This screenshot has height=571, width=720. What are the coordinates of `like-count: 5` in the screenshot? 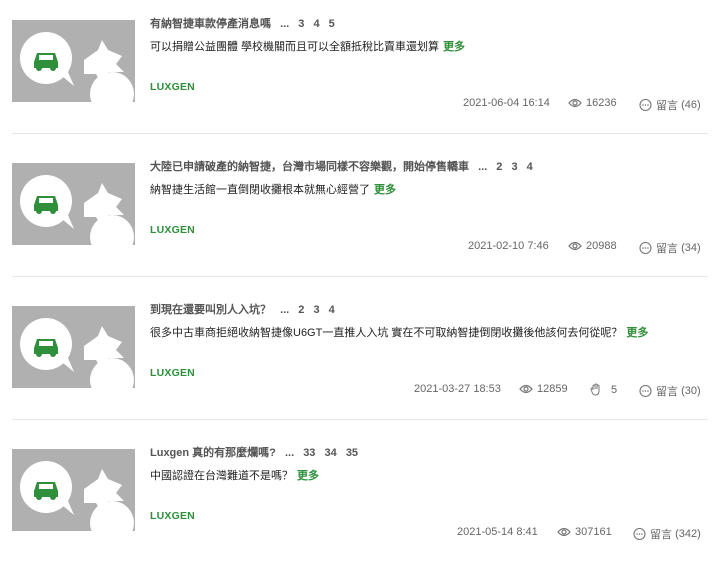 It's located at (603, 389).